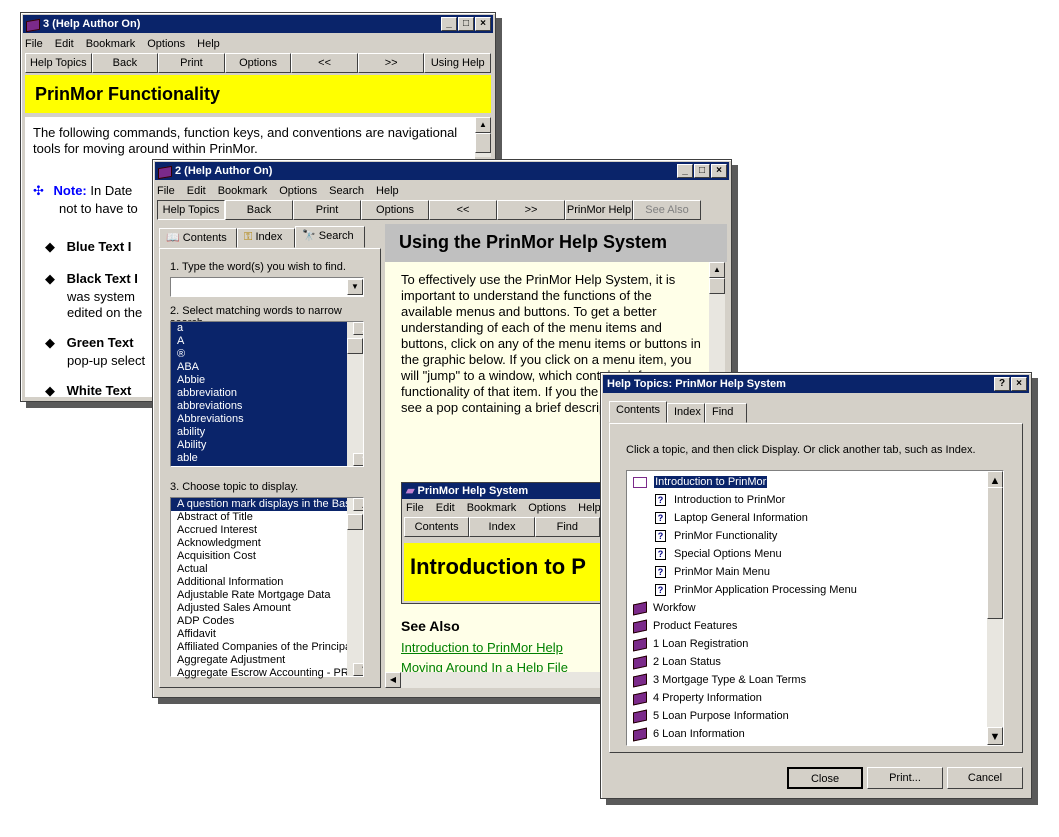  I want to click on tree-book: 6 Loan Information, so click(815, 734).